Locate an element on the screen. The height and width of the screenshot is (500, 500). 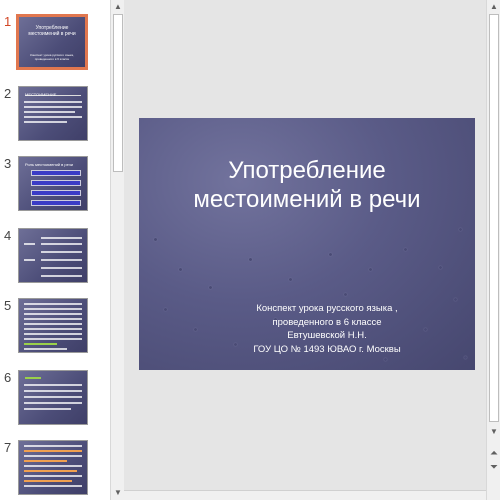
next-slide-icon: ⏷ is located at coordinates (493, 468).